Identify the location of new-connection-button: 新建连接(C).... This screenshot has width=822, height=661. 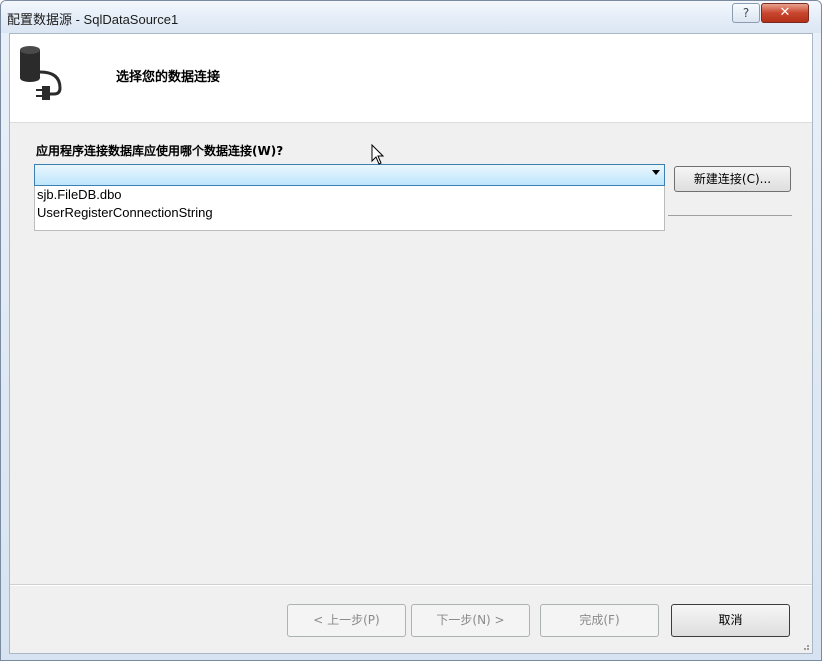
(732, 179).